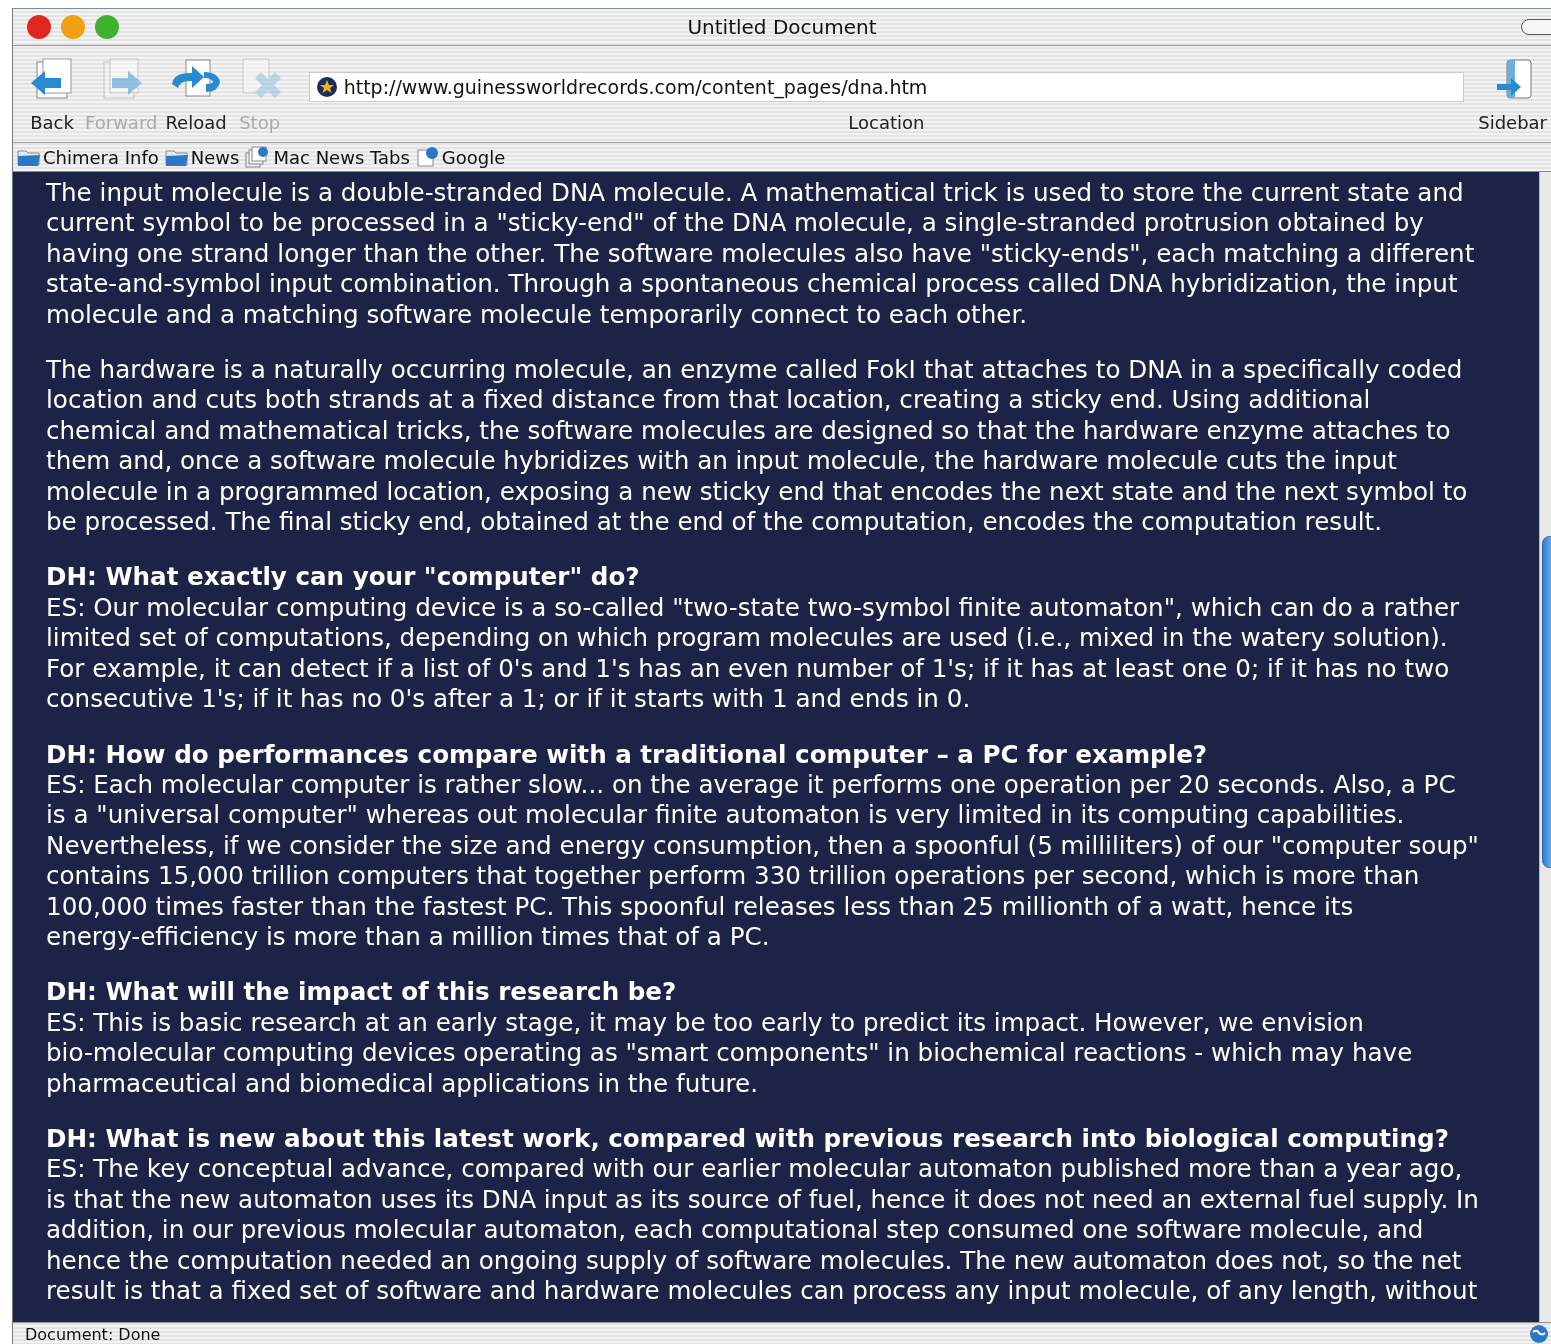  Describe the element at coordinates (754, 1260) in the screenshot. I see `answer-line: hence the computation needed an ongoing supply of software molecules. The new automaton does not, so the net` at that location.